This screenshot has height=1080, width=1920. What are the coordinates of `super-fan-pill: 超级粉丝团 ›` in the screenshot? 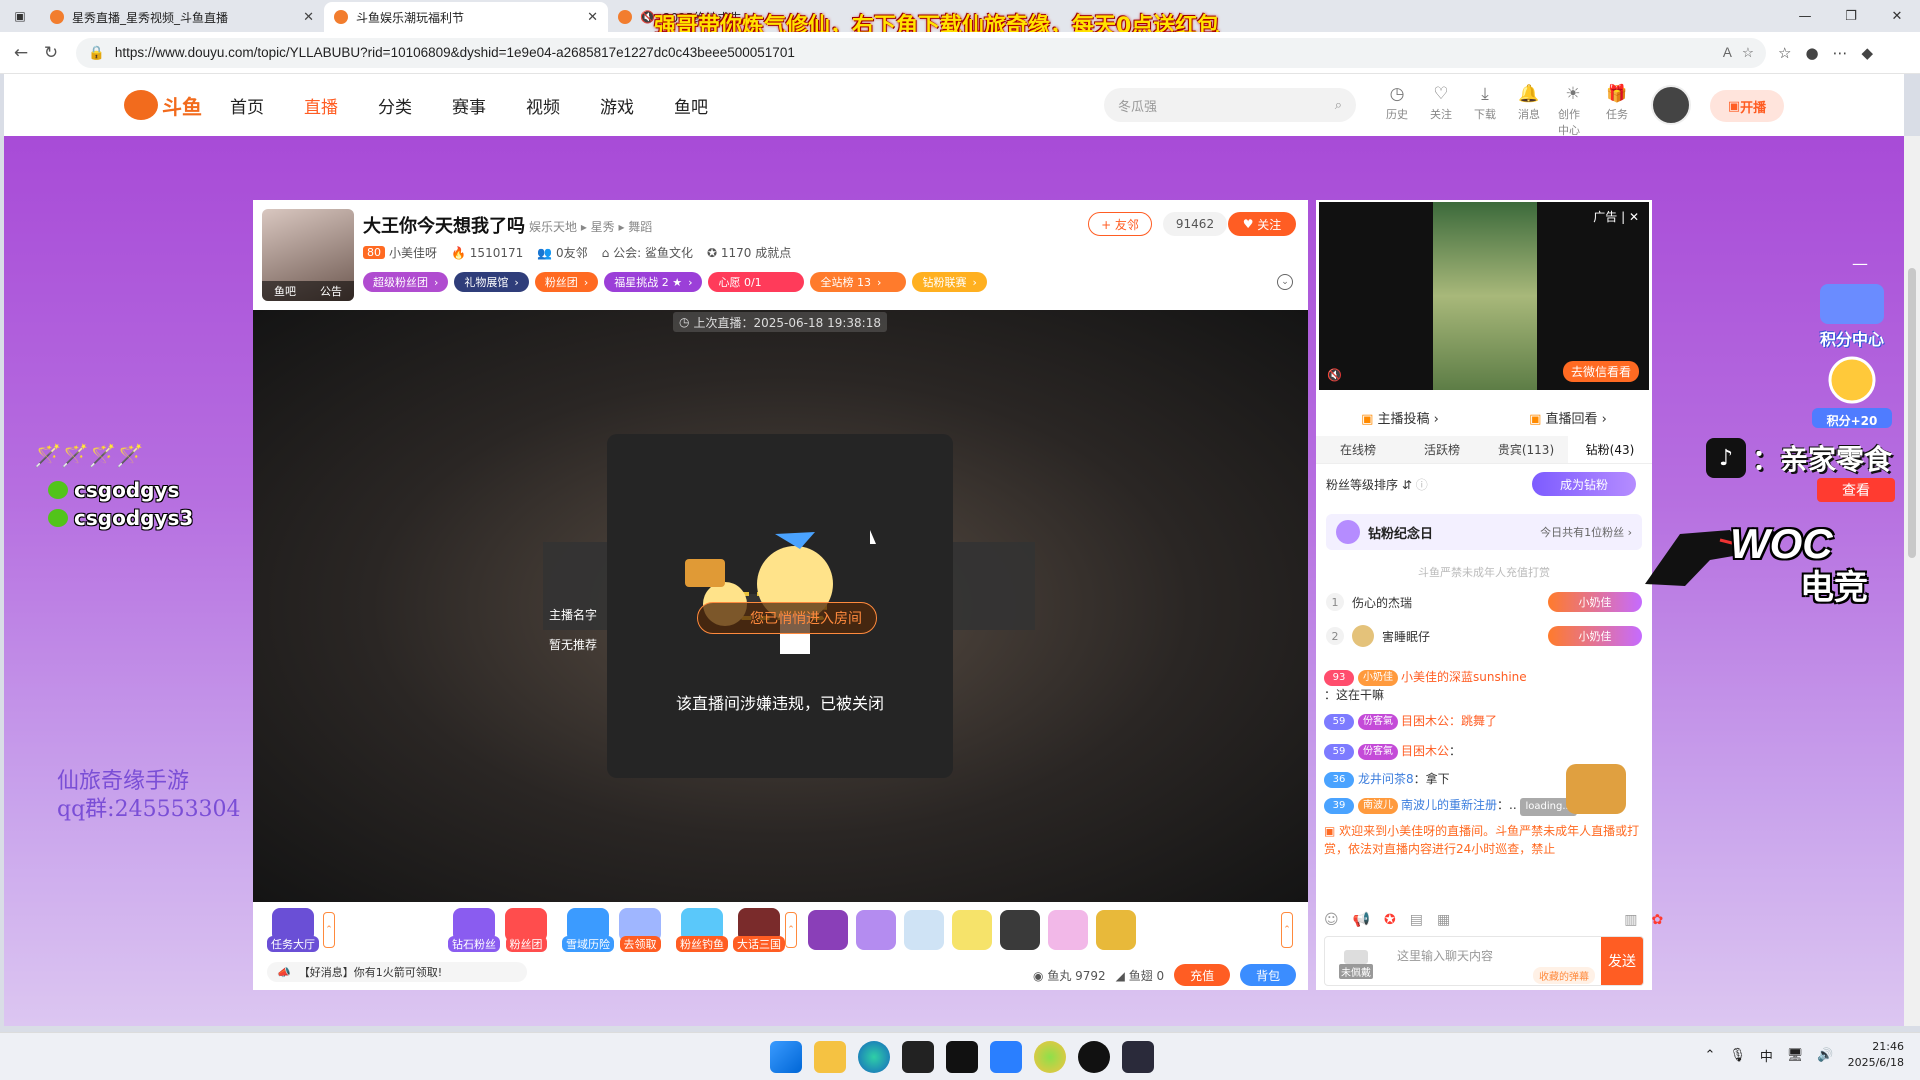 It's located at (406, 282).